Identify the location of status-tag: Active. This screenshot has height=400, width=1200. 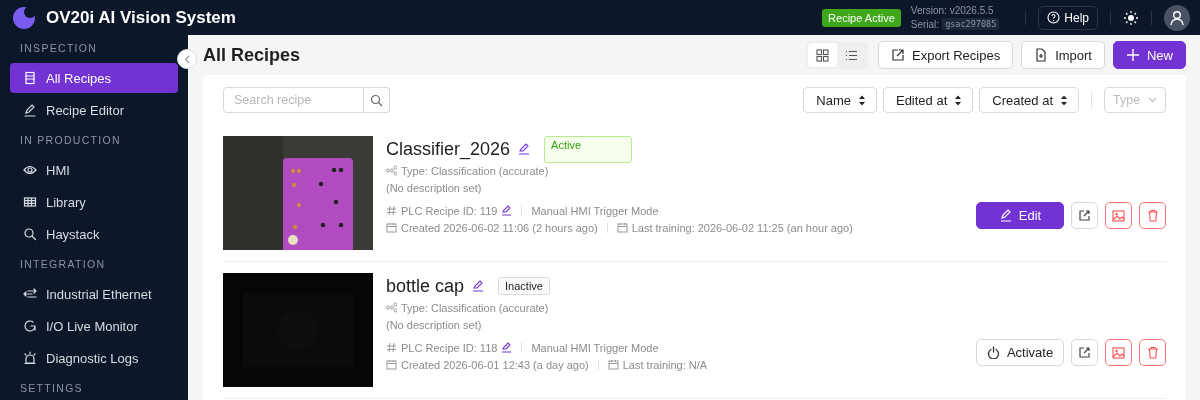
(588, 149).